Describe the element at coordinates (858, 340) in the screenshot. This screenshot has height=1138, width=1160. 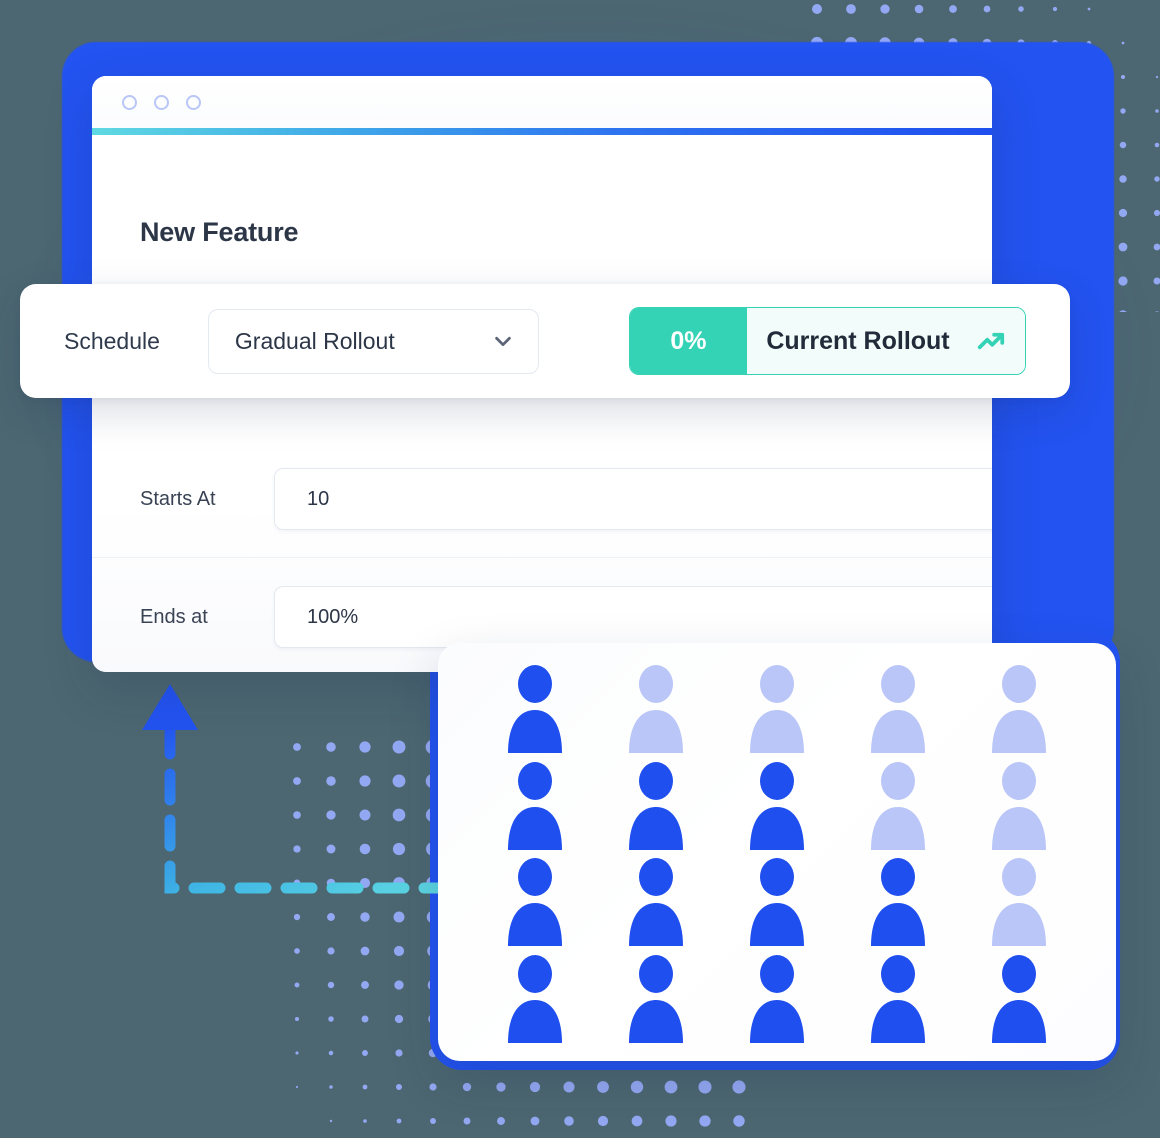
I see `rollout-label: Current Rollout` at that location.